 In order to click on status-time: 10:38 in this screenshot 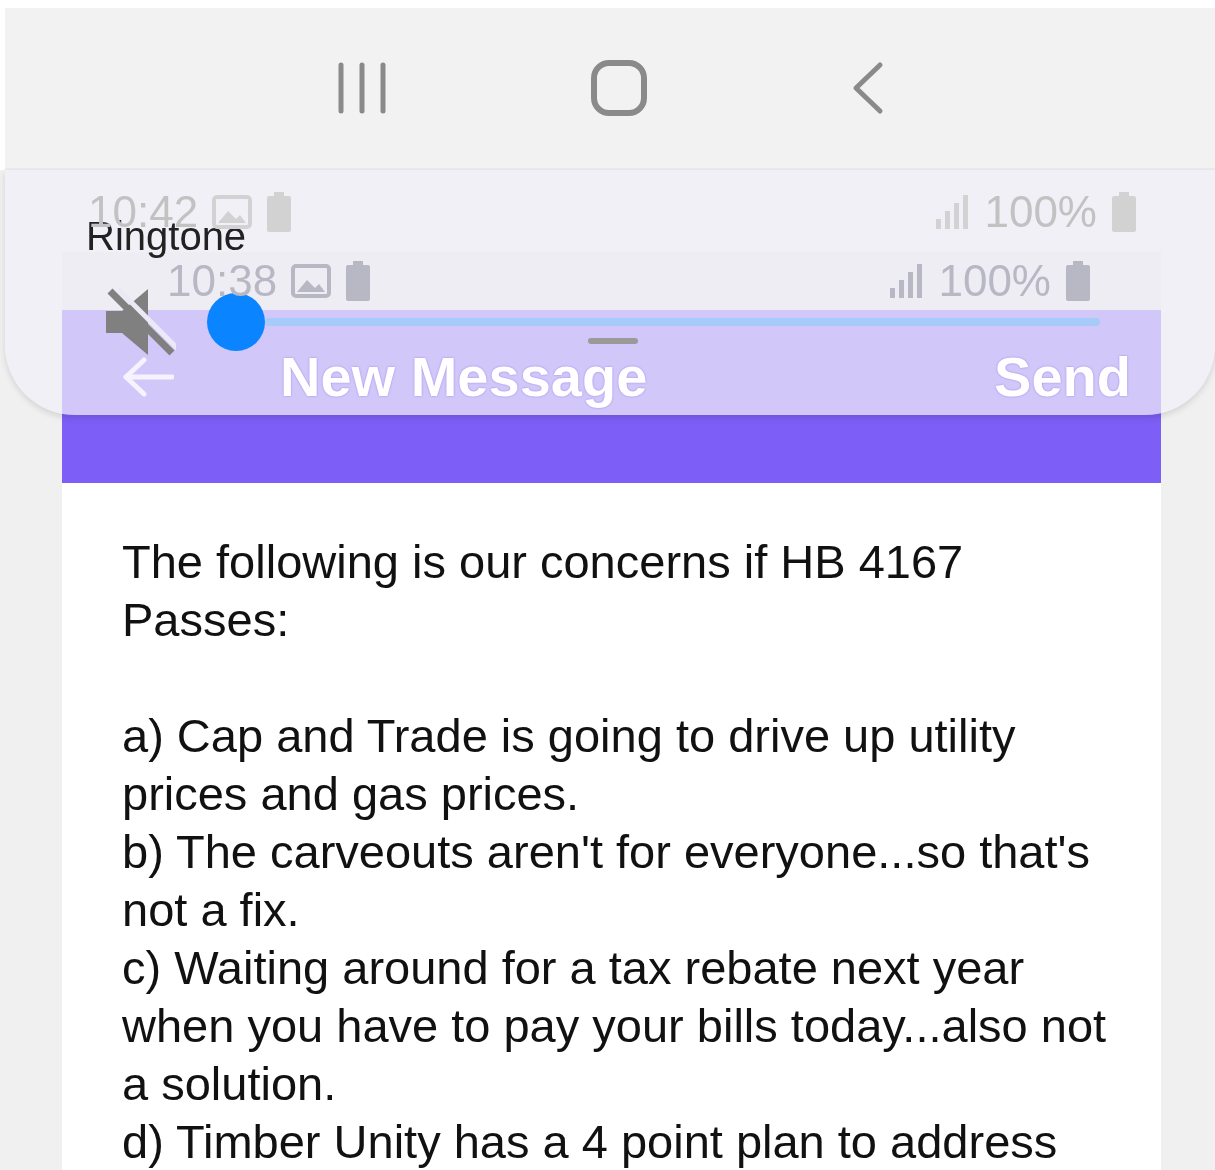, I will do `click(222, 281)`.